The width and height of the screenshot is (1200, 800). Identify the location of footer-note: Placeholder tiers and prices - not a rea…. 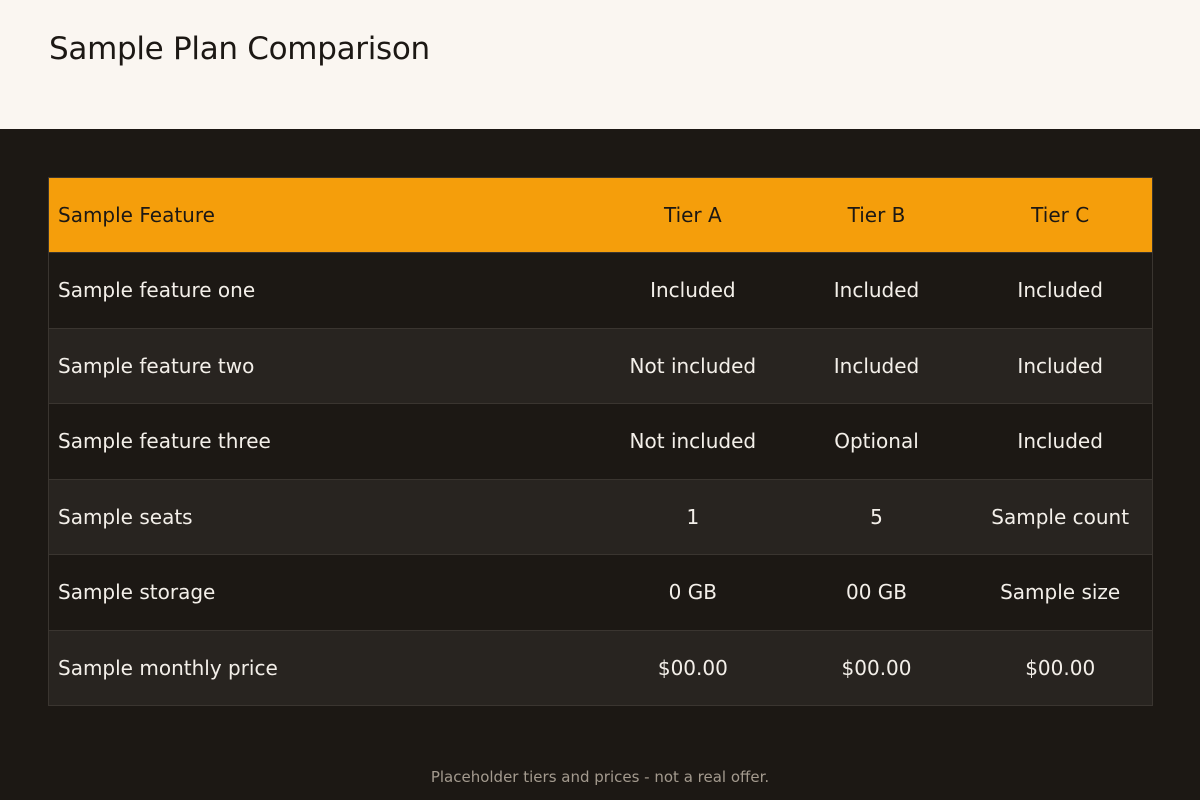
(600, 777).